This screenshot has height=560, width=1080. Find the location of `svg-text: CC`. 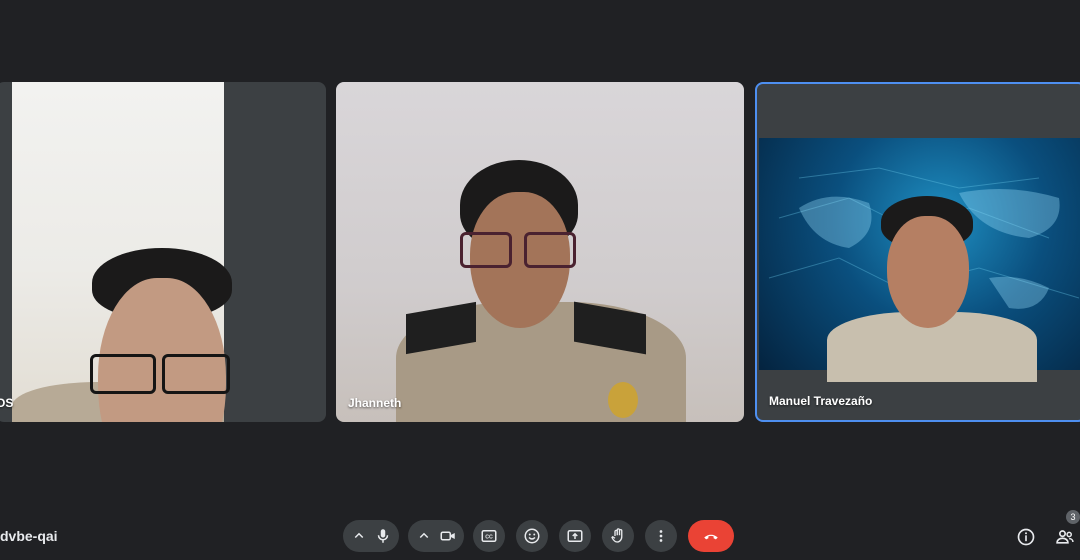

svg-text: CC is located at coordinates (489, 537).